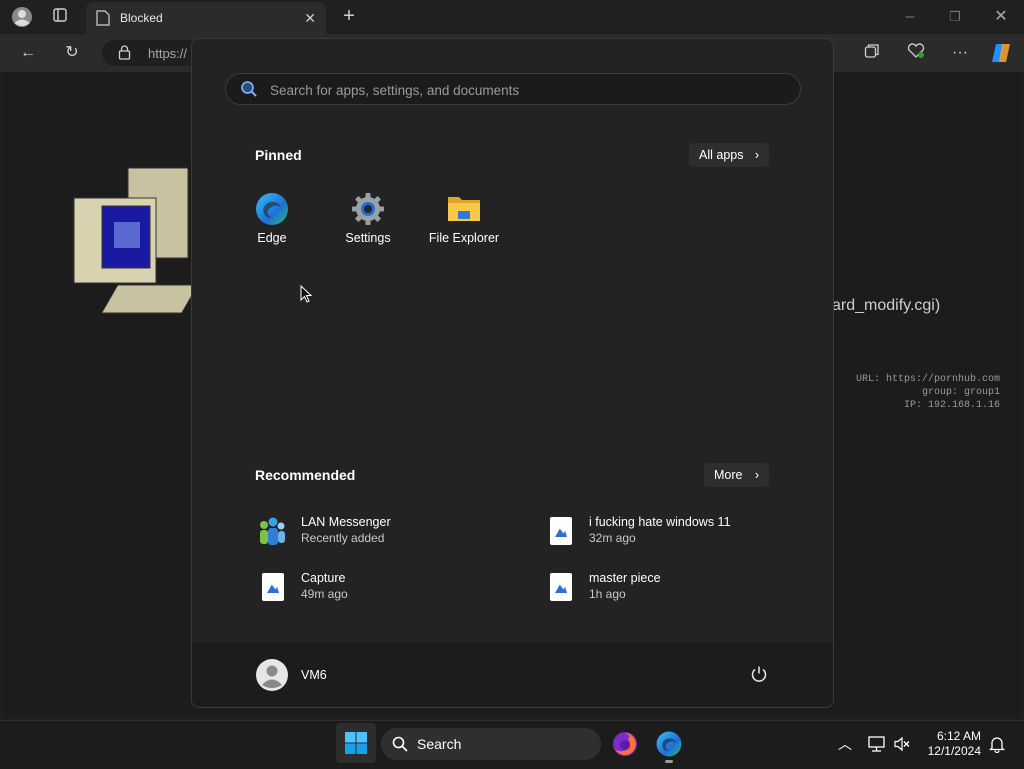 Image resolution: width=1024 pixels, height=769 pixels. I want to click on network-icon, so click(877, 744).